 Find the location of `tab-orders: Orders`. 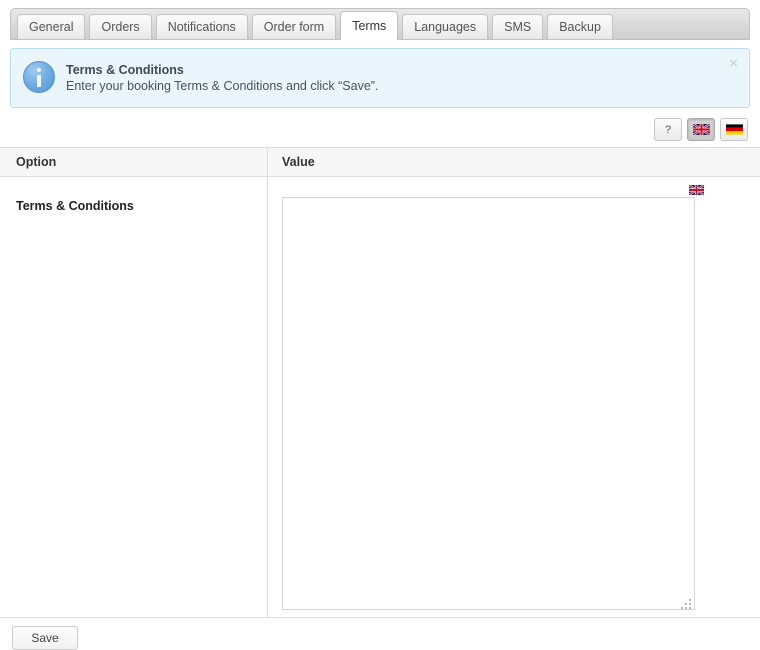

tab-orders: Orders is located at coordinates (120, 26).